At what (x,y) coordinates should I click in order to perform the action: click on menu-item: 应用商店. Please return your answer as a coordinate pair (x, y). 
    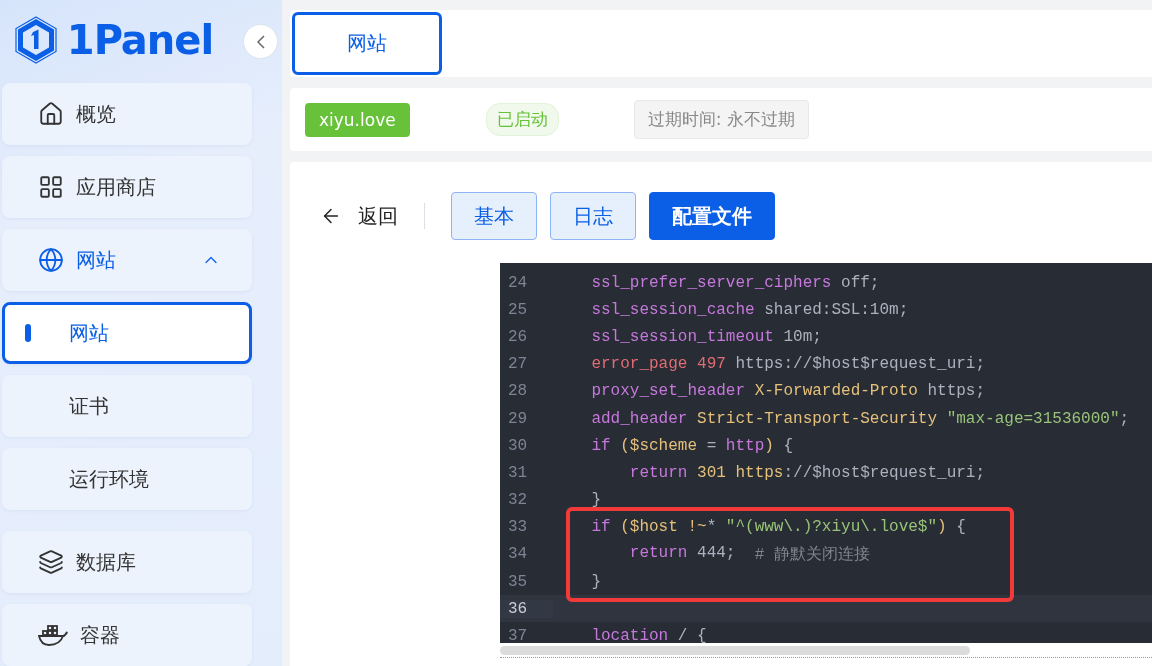
    Looking at the image, I should click on (127, 187).